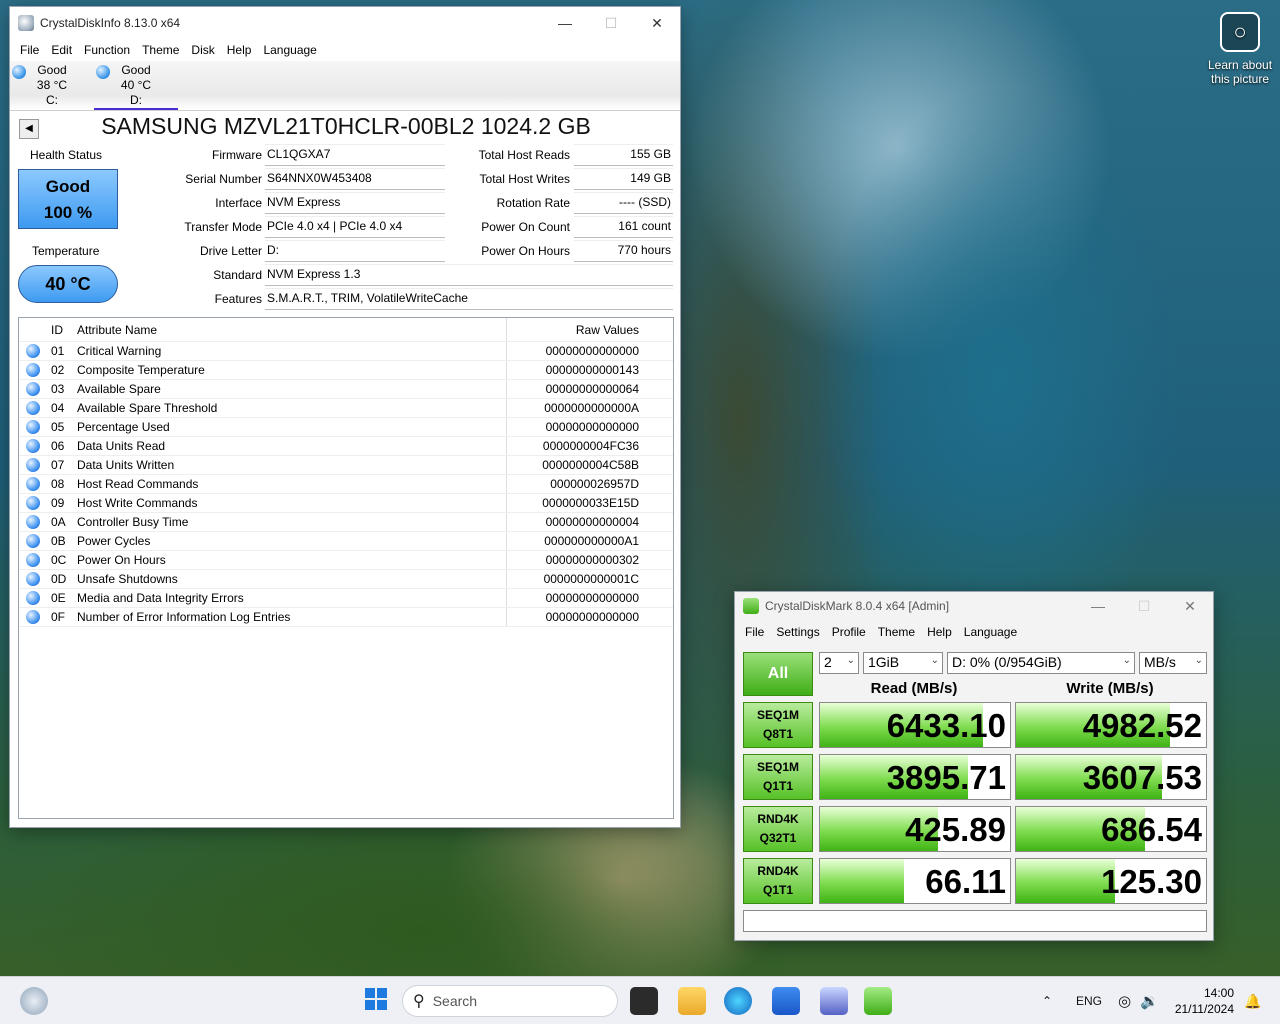 This screenshot has height=1024, width=1280. Describe the element at coordinates (1173, 663) in the screenshot. I see `unit-select: MB/s ⌄` at that location.